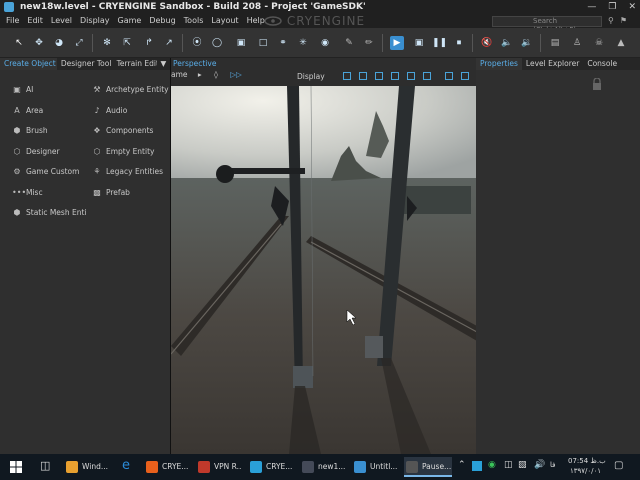 The height and width of the screenshot is (480, 640). Describe the element at coordinates (555, 43) in the screenshot. I see `layout-icon: ▤` at that location.